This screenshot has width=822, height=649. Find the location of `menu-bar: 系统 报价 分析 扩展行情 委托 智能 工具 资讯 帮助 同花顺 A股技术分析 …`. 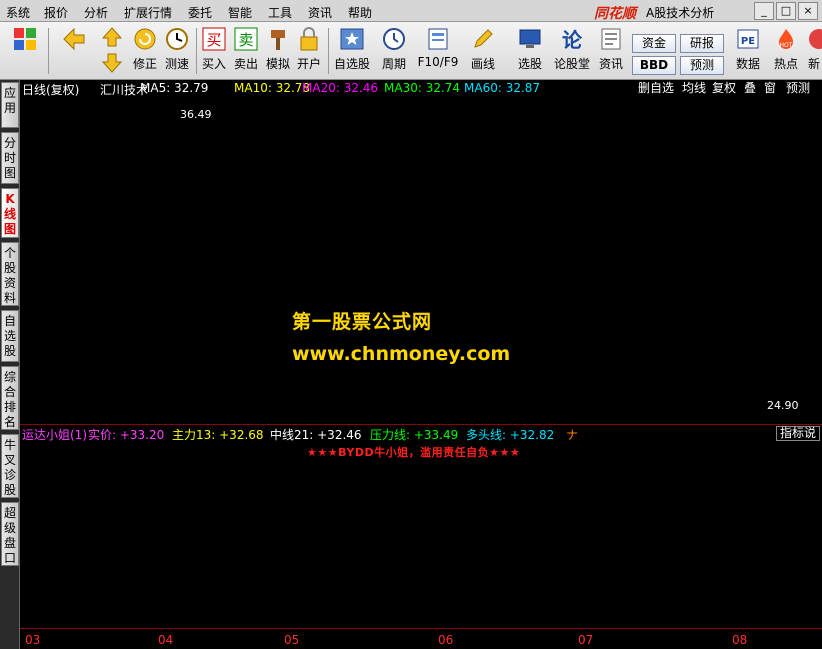

menu-bar: 系统 报价 分析 扩展行情 委托 智能 工具 资讯 帮助 同花顺 A股技术分析 … is located at coordinates (411, 11).